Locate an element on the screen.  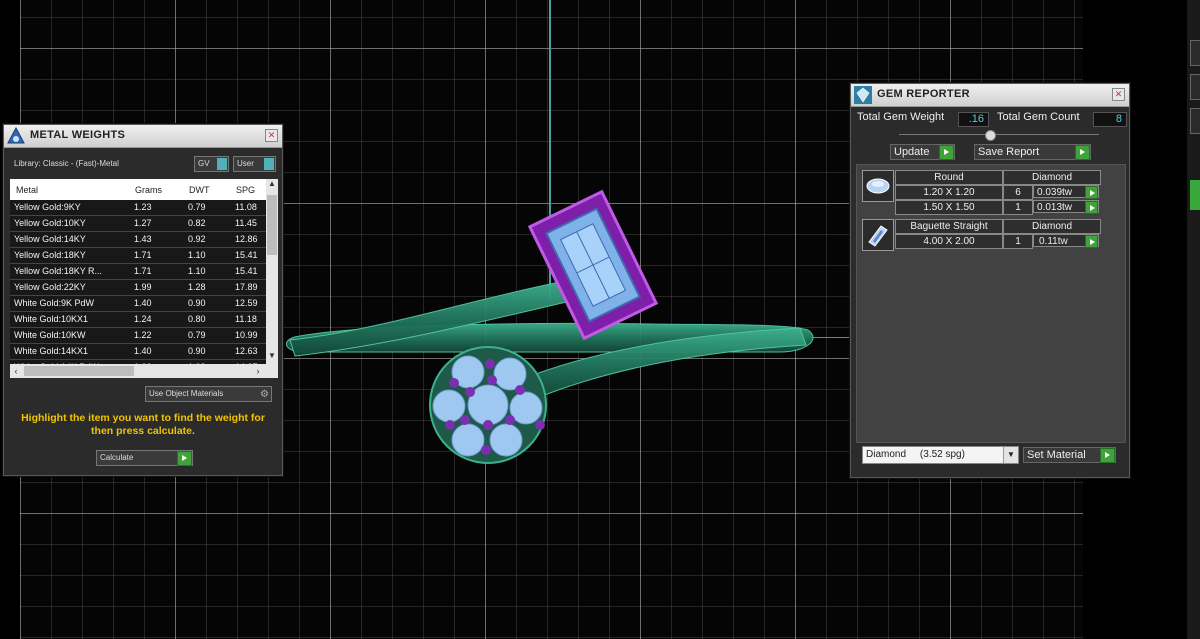
calculate-label: Calculate is located at coordinates (117, 457).